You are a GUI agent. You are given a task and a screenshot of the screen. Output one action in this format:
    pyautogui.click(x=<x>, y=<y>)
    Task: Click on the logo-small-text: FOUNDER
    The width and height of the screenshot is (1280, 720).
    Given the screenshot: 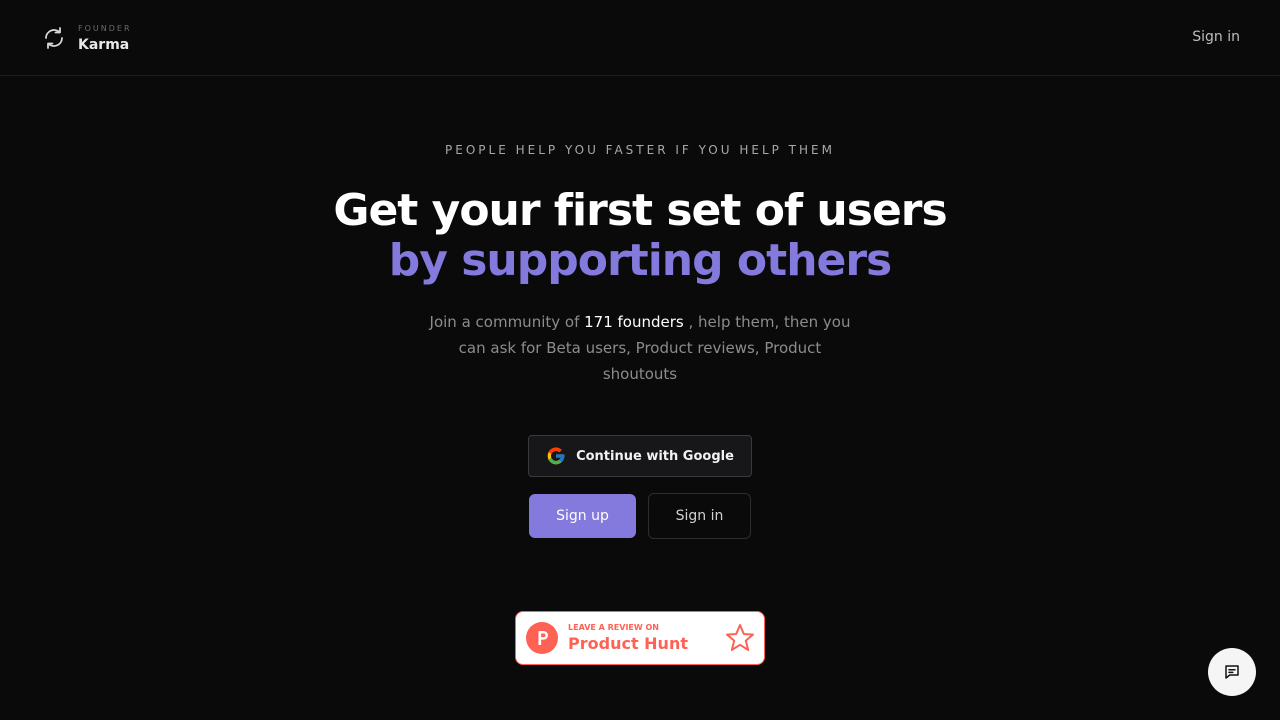 What is the action you would take?
    pyautogui.click(x=105, y=28)
    